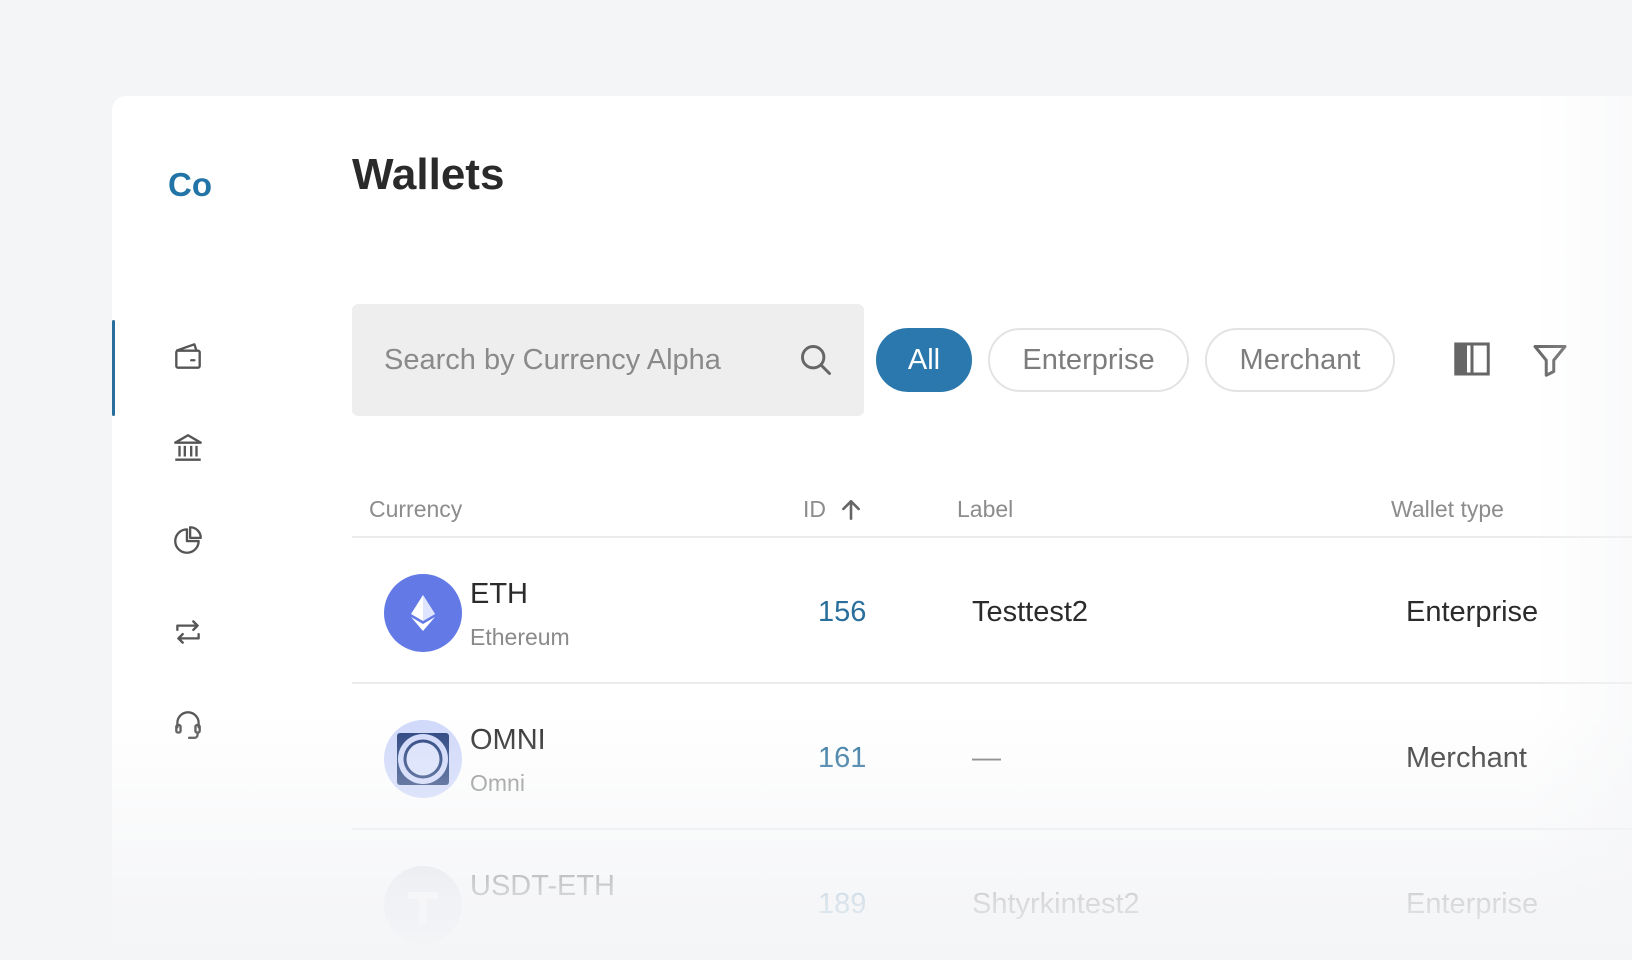  Describe the element at coordinates (1088, 360) in the screenshot. I see `filter-enterprise-button: Enterprise` at that location.